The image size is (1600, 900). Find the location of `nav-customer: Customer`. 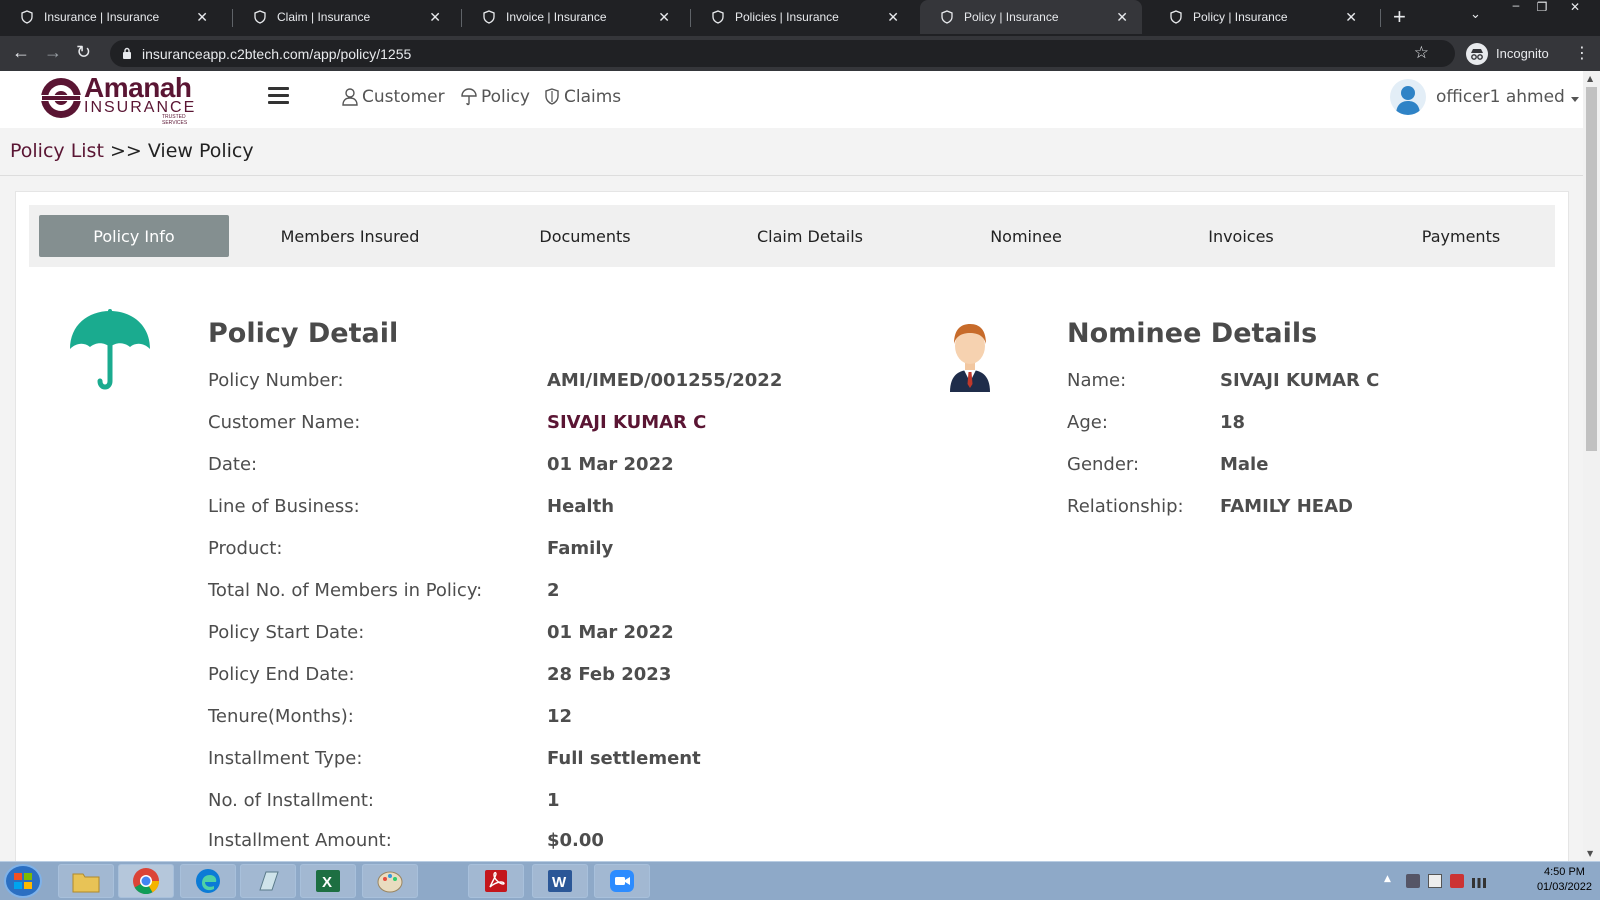

nav-customer: Customer is located at coordinates (393, 97).